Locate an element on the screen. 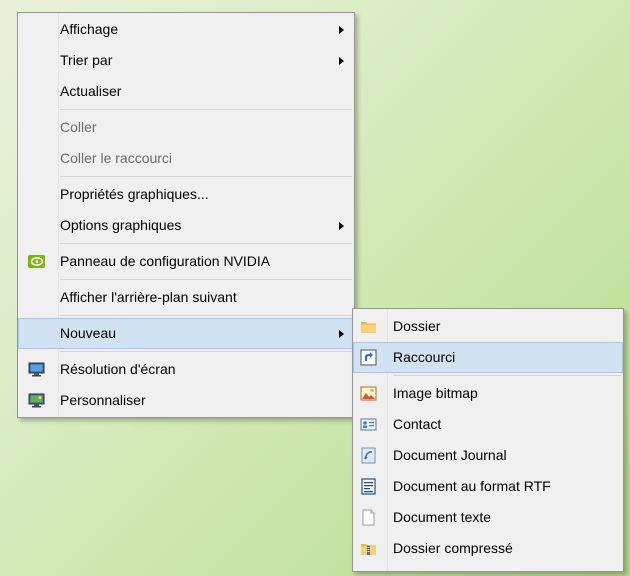 This screenshot has width=630, height=576. text-document-icon is located at coordinates (368, 517).